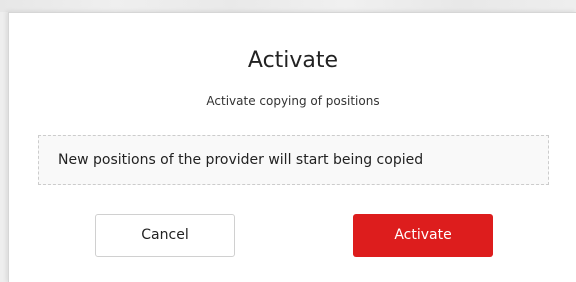 The image size is (576, 282). I want to click on cancel-button: Cancel, so click(165, 235).